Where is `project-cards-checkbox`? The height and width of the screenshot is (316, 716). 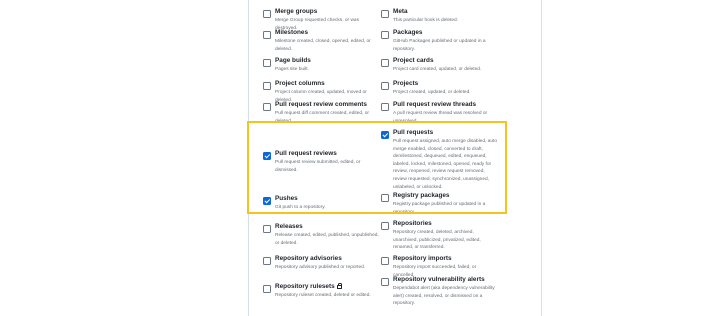 project-cards-checkbox is located at coordinates (385, 63).